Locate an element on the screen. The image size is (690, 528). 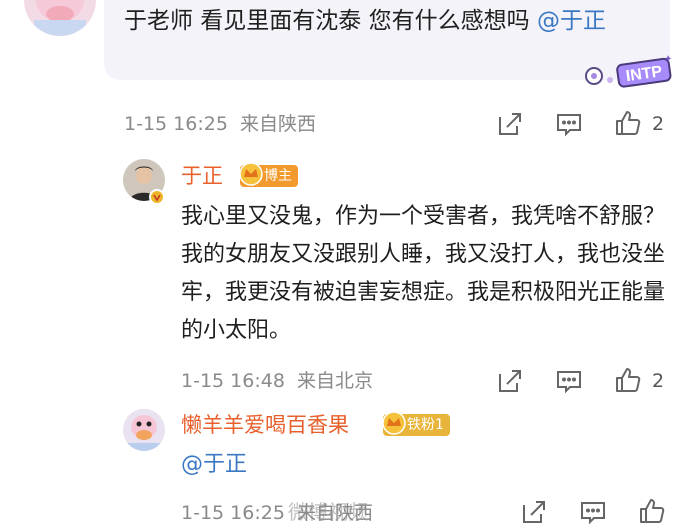
fan-badge: 铁粉1 is located at coordinates (416, 423).